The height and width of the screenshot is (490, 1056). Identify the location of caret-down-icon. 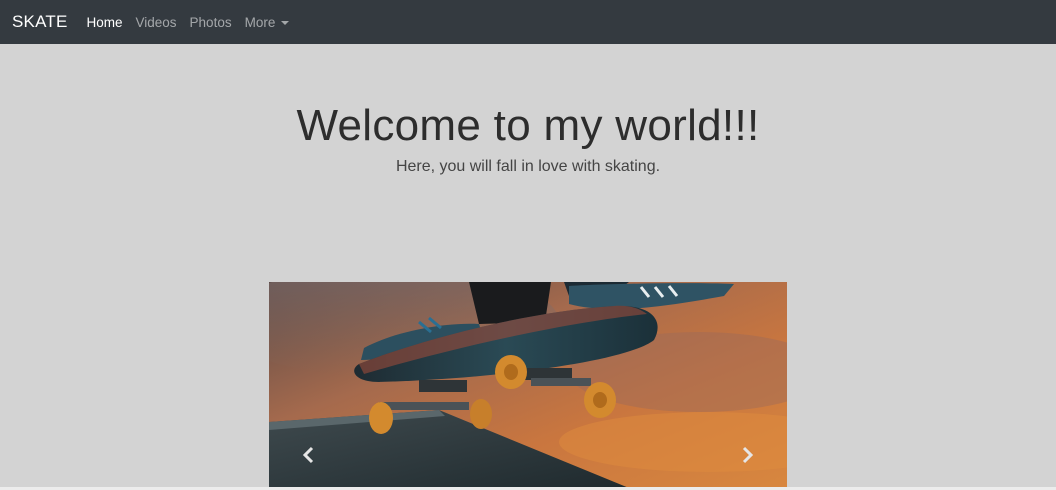
(285, 22).